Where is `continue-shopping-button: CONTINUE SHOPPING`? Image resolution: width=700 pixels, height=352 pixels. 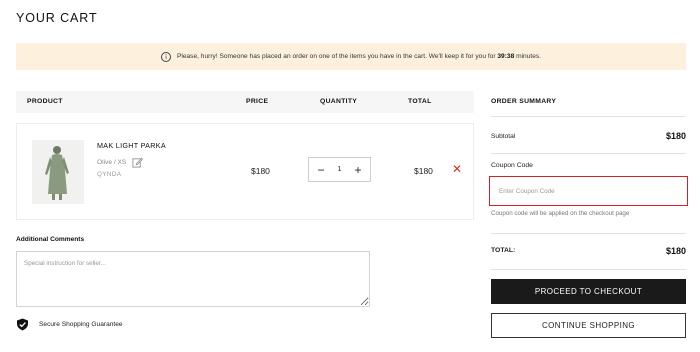 continue-shopping-button: CONTINUE SHOPPING is located at coordinates (588, 325).